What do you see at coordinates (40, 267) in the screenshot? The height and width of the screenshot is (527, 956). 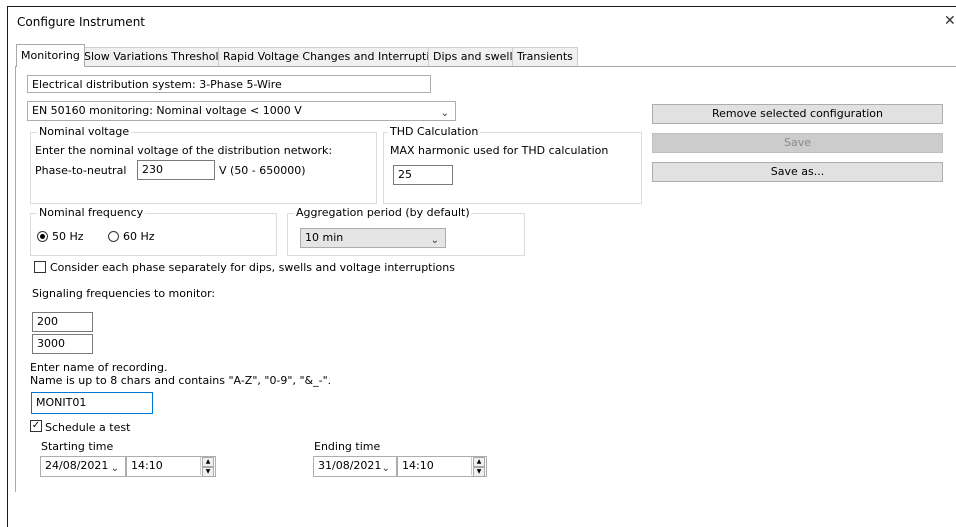 I see `separate-phase-checkbox` at bounding box center [40, 267].